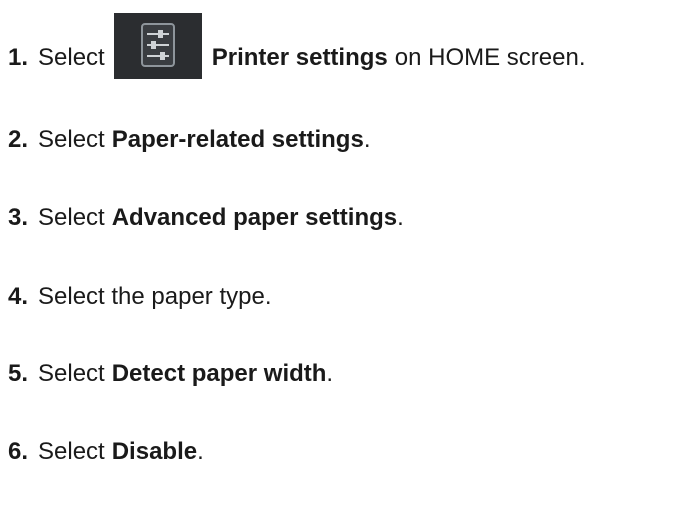 The width and height of the screenshot is (698, 515). I want to click on step-number: 3., so click(18, 217).